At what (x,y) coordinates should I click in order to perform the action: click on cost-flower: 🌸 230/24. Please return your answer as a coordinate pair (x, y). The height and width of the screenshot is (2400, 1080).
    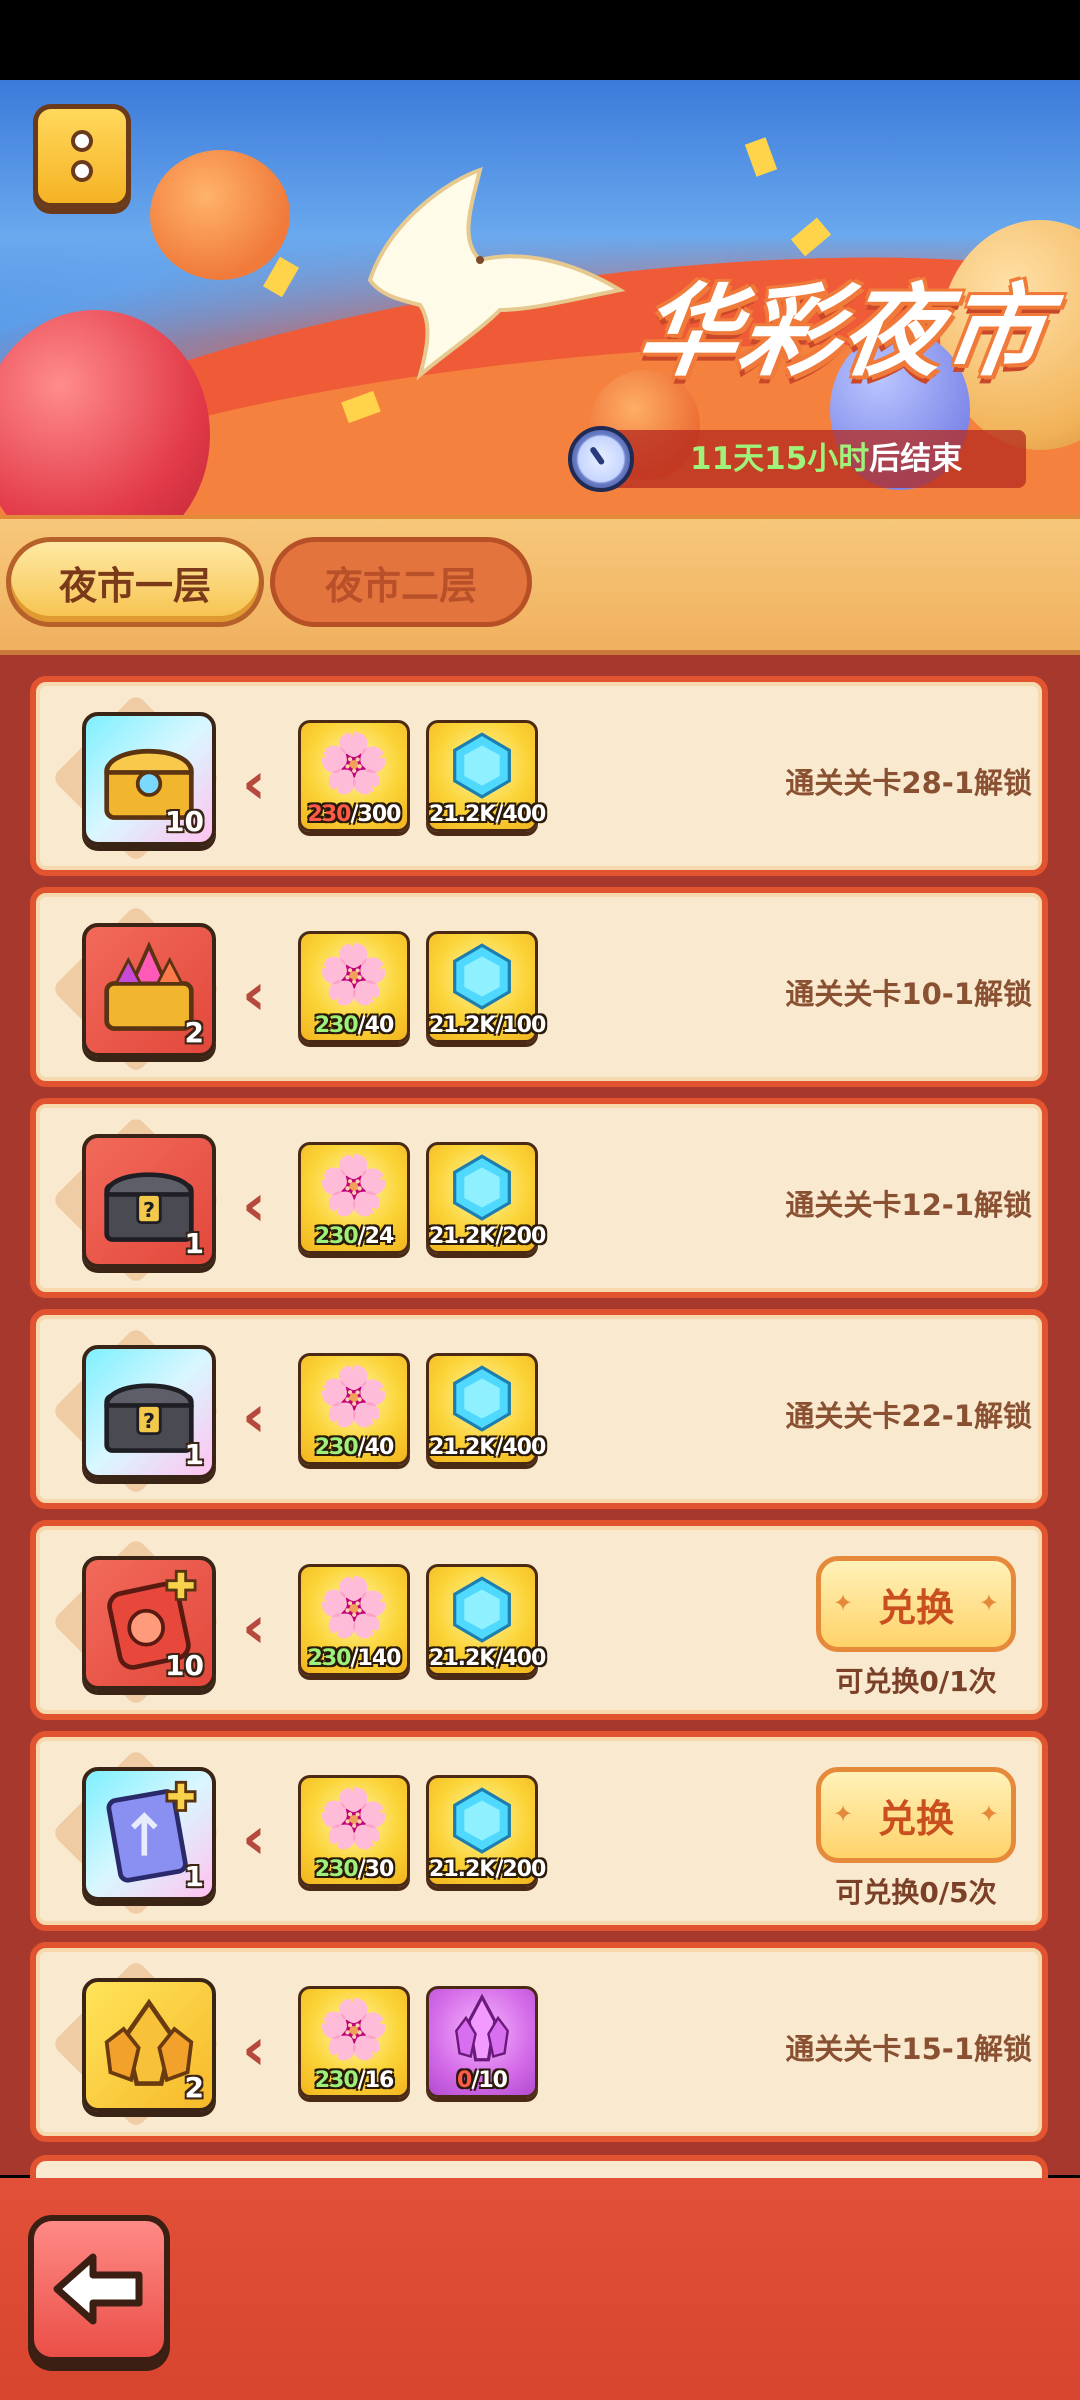
    Looking at the image, I should click on (354, 1198).